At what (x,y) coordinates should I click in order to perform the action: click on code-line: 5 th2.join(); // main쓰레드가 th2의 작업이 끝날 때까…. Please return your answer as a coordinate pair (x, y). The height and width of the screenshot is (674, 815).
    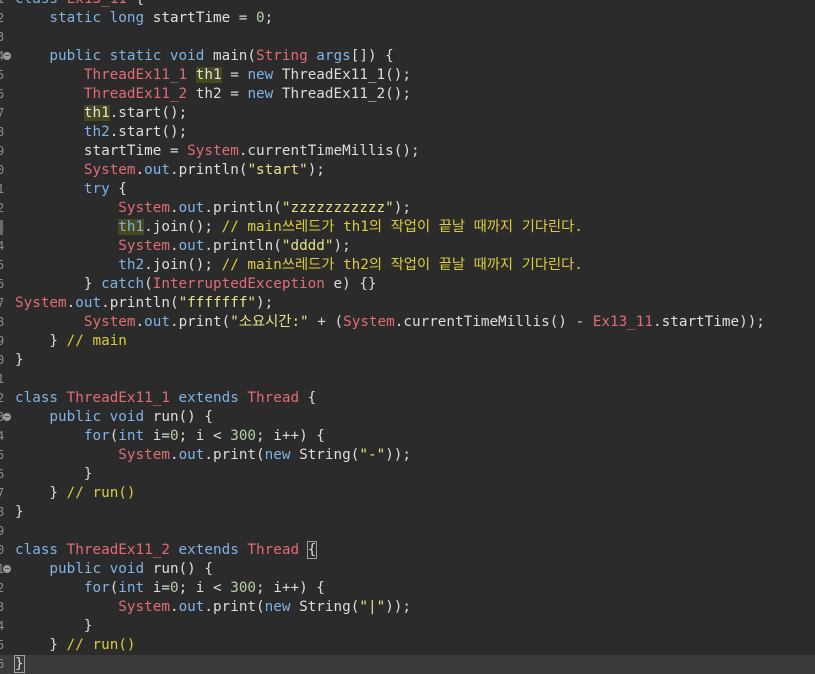
    Looking at the image, I should click on (407, 265).